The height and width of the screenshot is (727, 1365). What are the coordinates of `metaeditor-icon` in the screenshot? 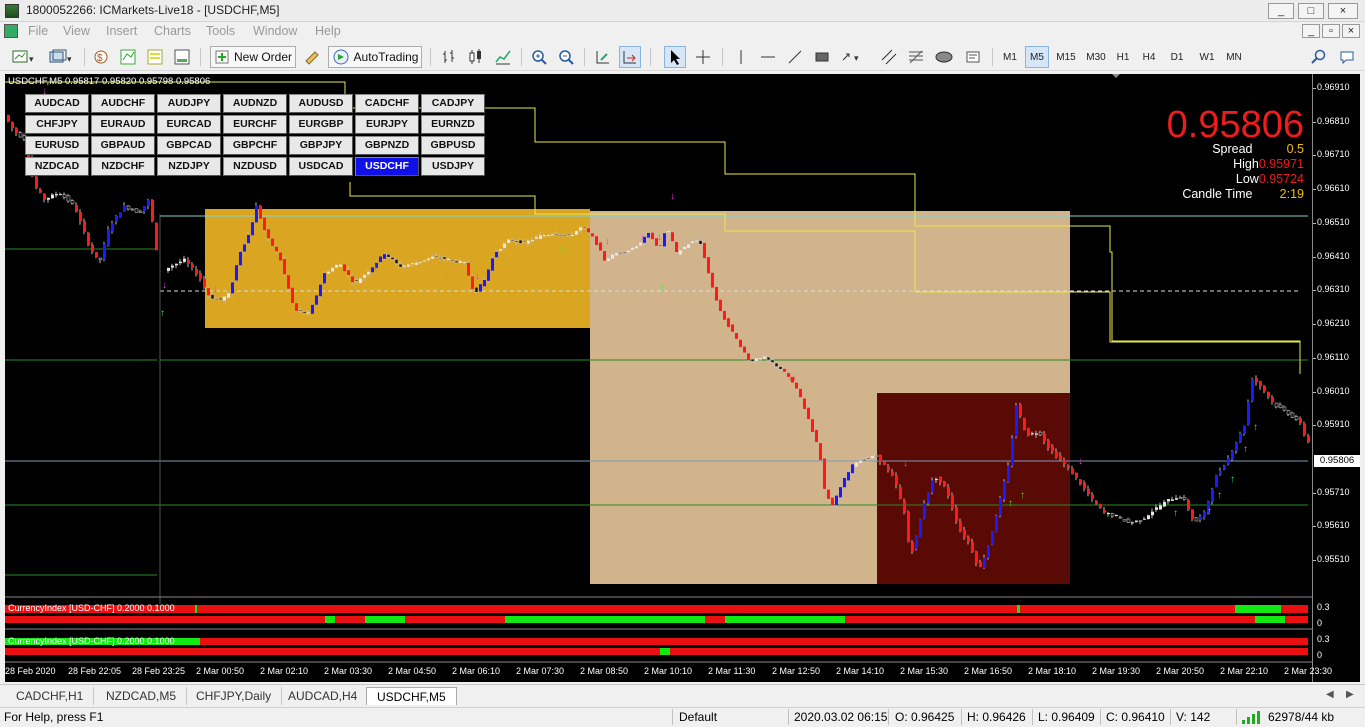 It's located at (312, 57).